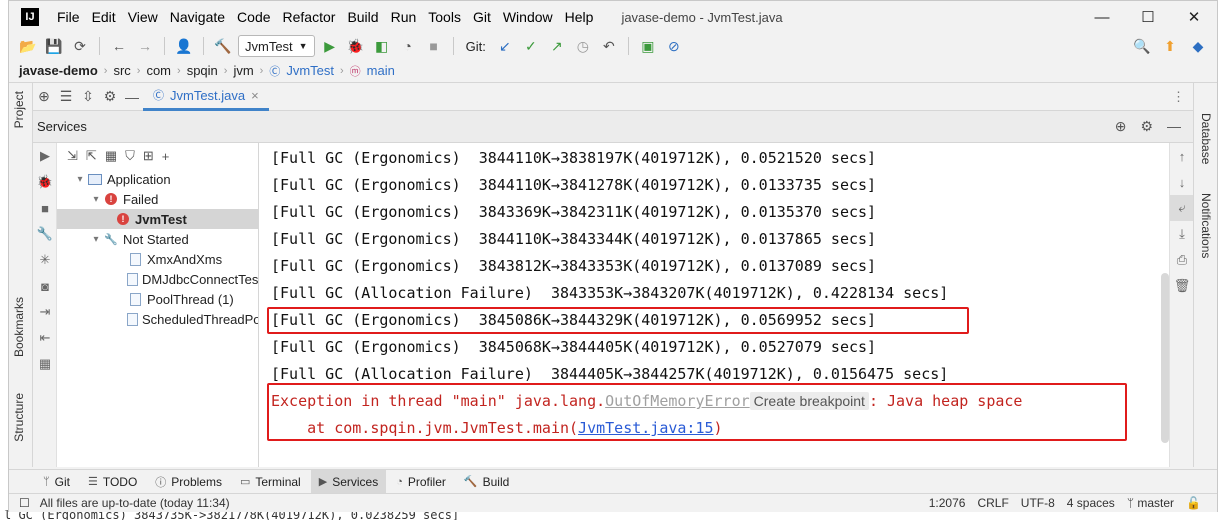 This screenshot has width=1228, height=520. Describe the element at coordinates (1142, 46) in the screenshot. I see `search-icon: 🔍` at that location.